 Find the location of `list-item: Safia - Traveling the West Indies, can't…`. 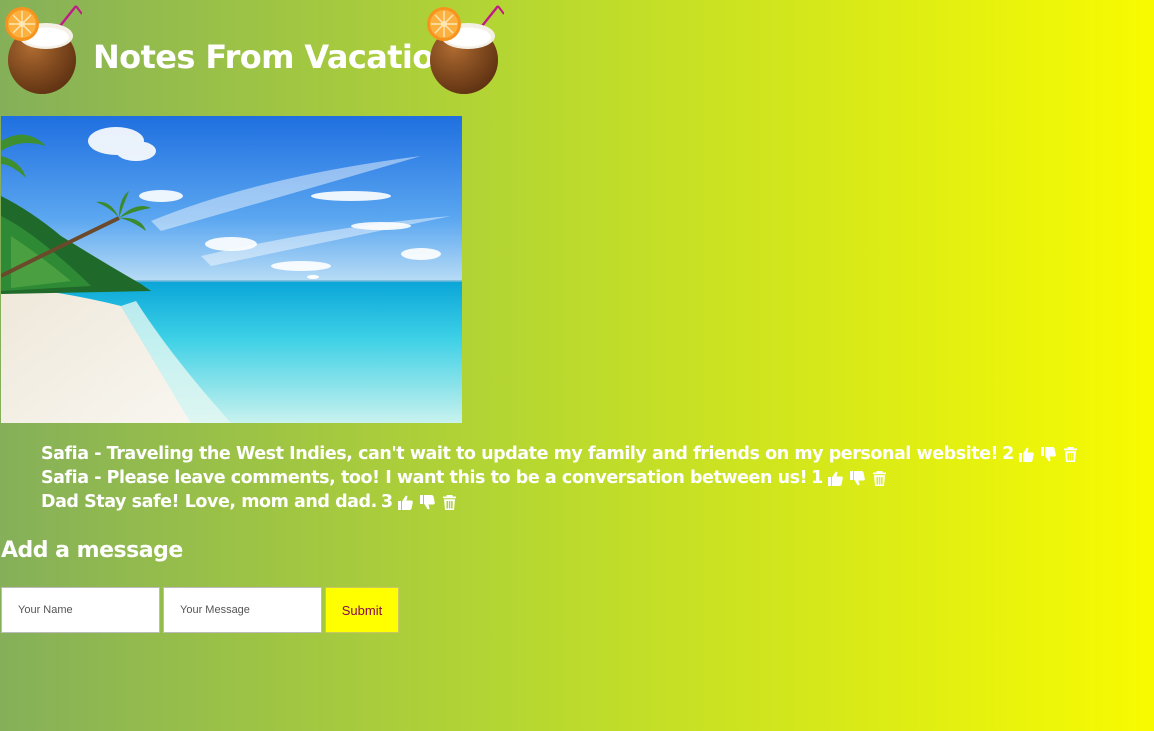

list-item: Safia - Traveling the West Indies, can't… is located at coordinates (562, 454).